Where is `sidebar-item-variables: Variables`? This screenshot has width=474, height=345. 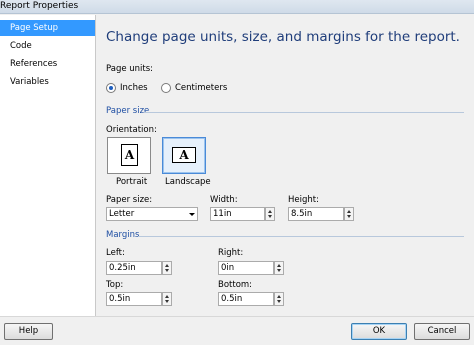
sidebar-item-variables: Variables is located at coordinates (47, 82).